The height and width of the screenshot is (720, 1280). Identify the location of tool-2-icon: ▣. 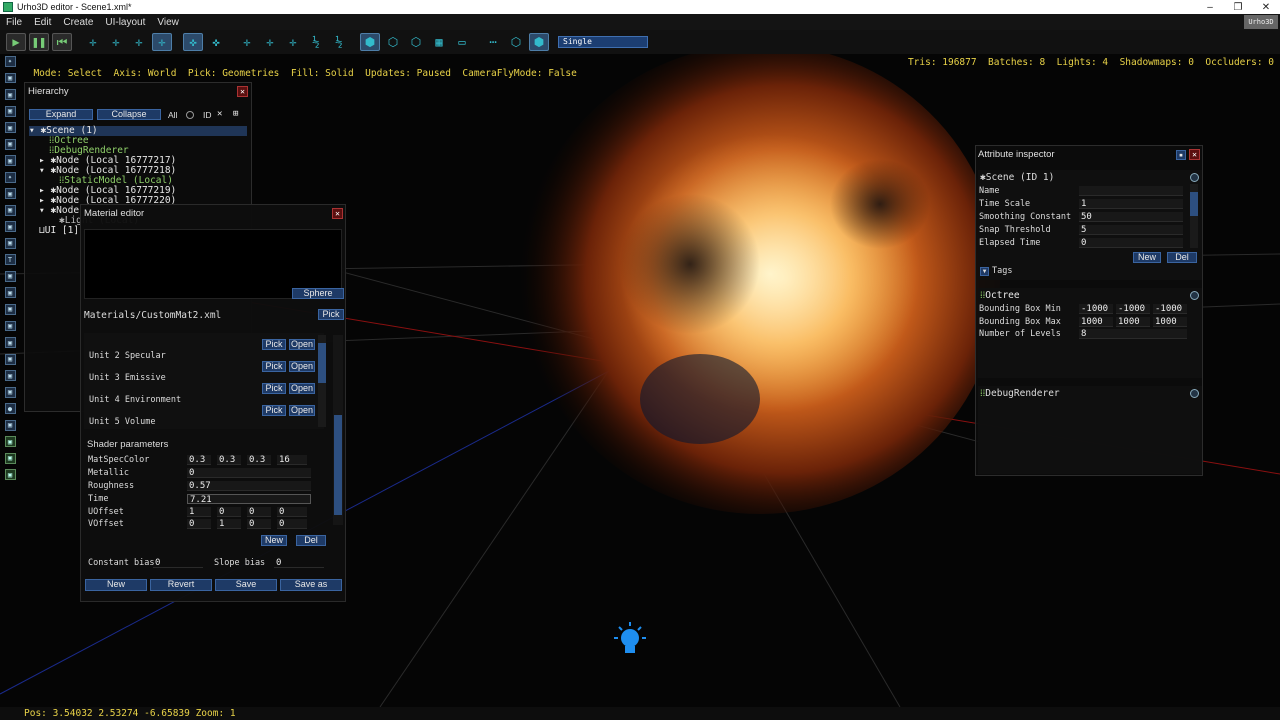
(10, 78).